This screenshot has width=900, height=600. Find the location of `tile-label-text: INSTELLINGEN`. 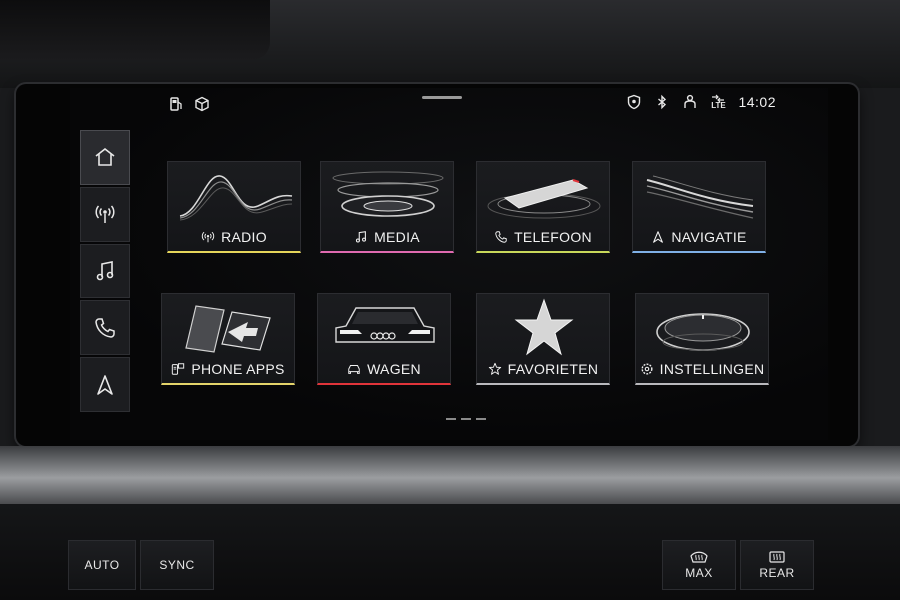

tile-label-text: INSTELLINGEN is located at coordinates (712, 369).